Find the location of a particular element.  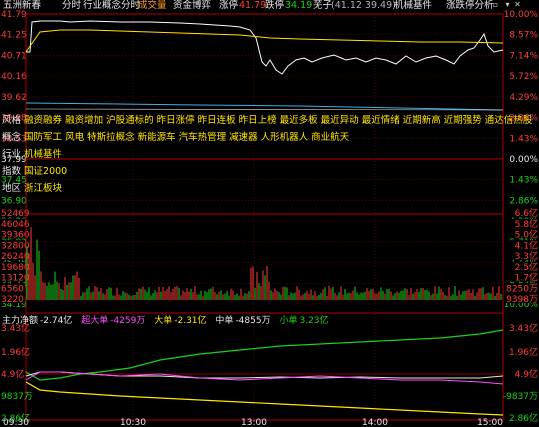

tab-fund-game: 资金博弈 is located at coordinates (192, 6).